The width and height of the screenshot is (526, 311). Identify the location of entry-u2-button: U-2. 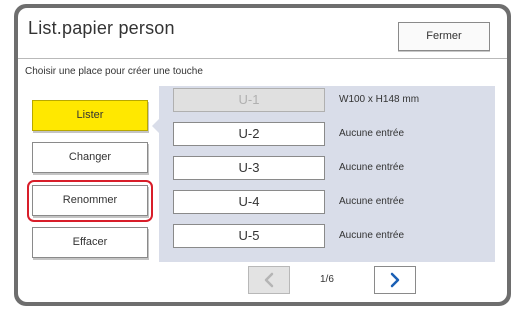
(249, 134).